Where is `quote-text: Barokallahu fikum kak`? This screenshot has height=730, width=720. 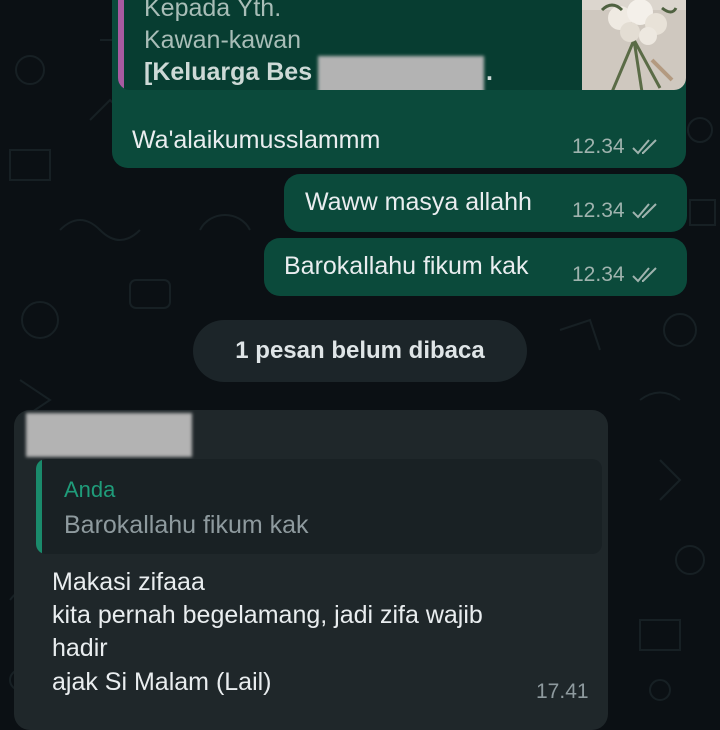
quote-text: Barokallahu fikum kak is located at coordinates (186, 525).